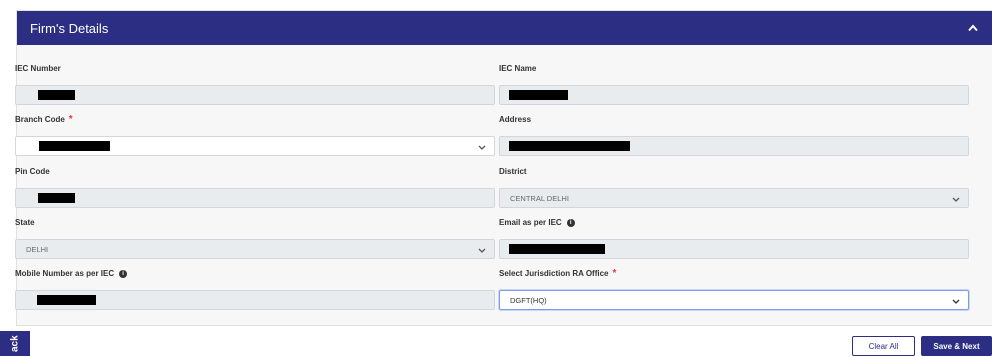 The image size is (992, 356). I want to click on state-value: DELHI, so click(37, 249).